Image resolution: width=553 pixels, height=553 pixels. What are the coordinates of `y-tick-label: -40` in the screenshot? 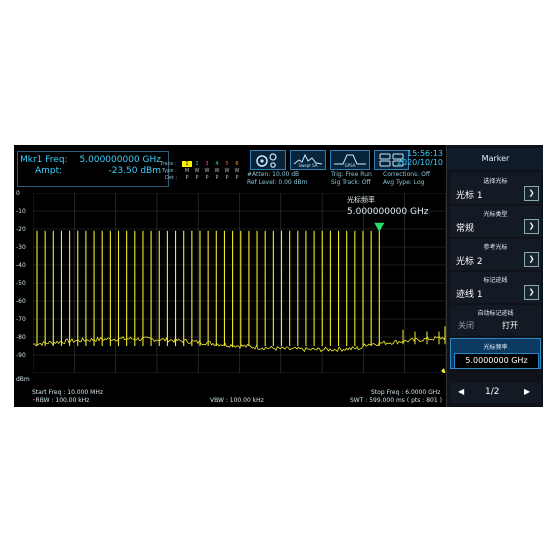 It's located at (21, 265).